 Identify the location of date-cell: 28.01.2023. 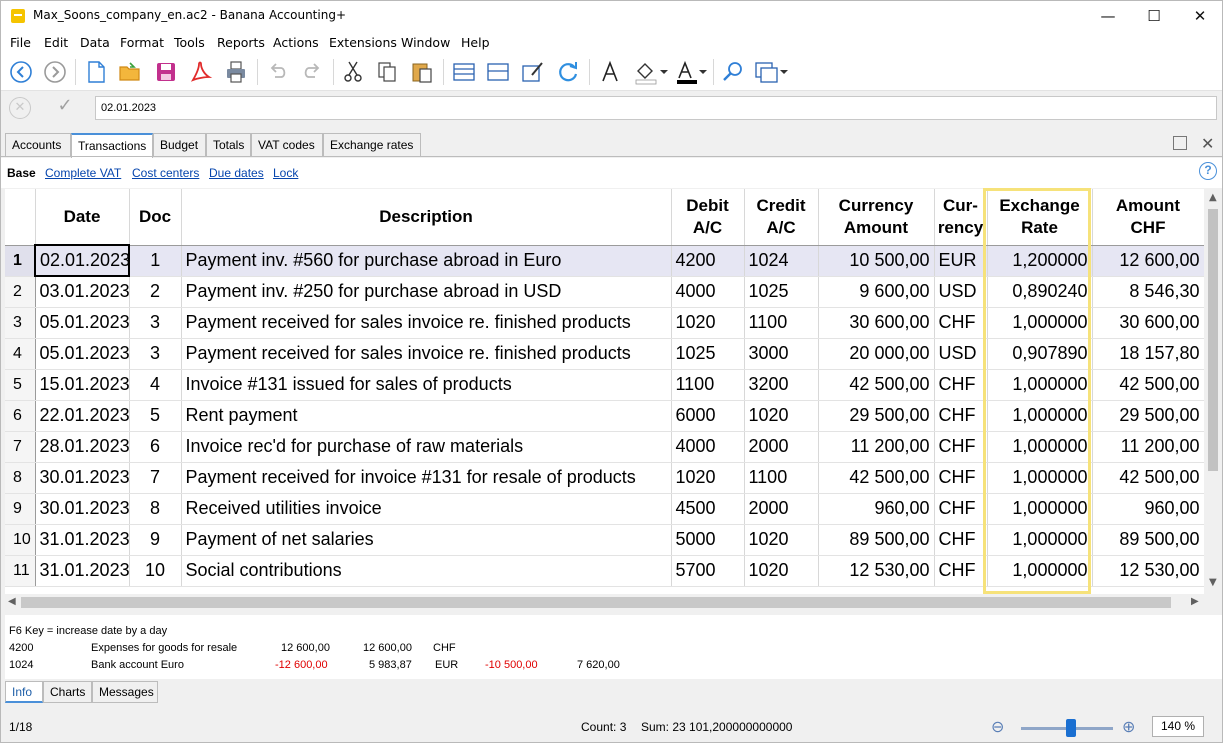
(82, 447).